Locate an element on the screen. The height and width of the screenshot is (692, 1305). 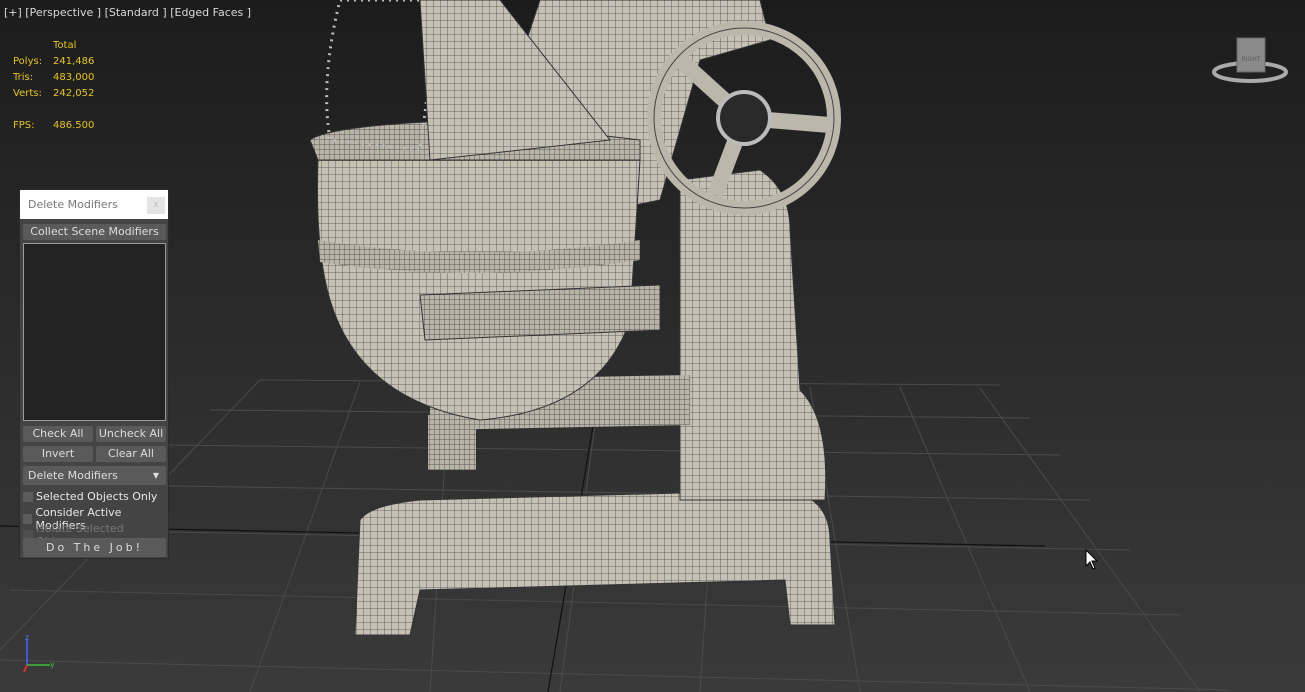
selected-objects-only-checkbox: Selected Objects Only is located at coordinates (90, 496).